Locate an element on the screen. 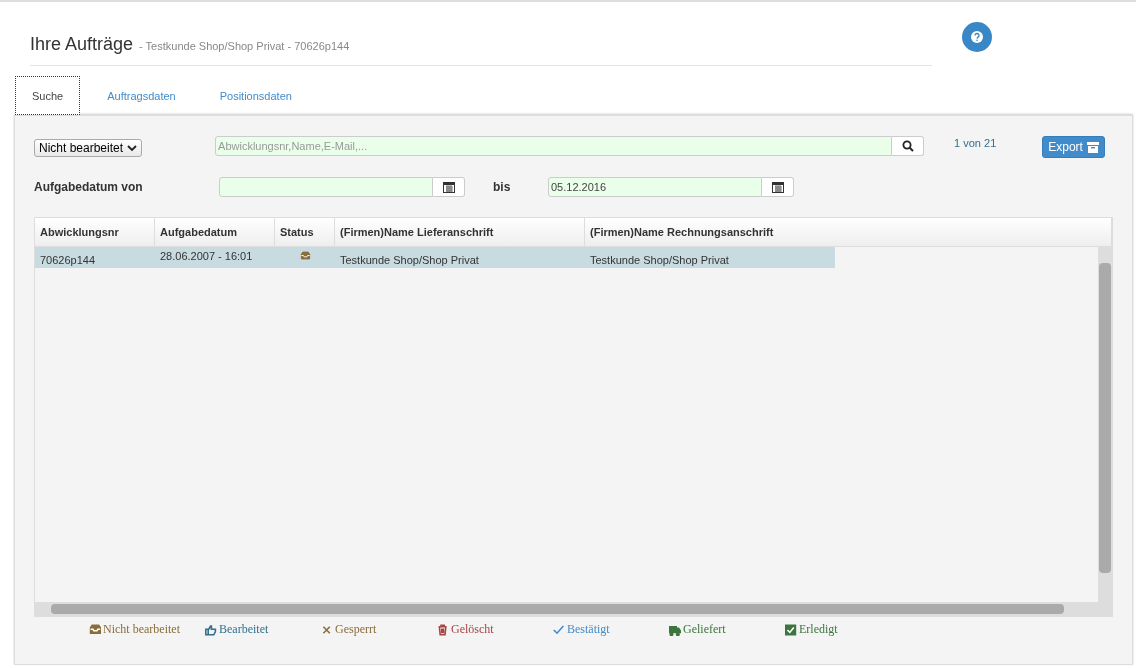 This screenshot has width=1136, height=668. archive-box-icon is located at coordinates (1092, 147).